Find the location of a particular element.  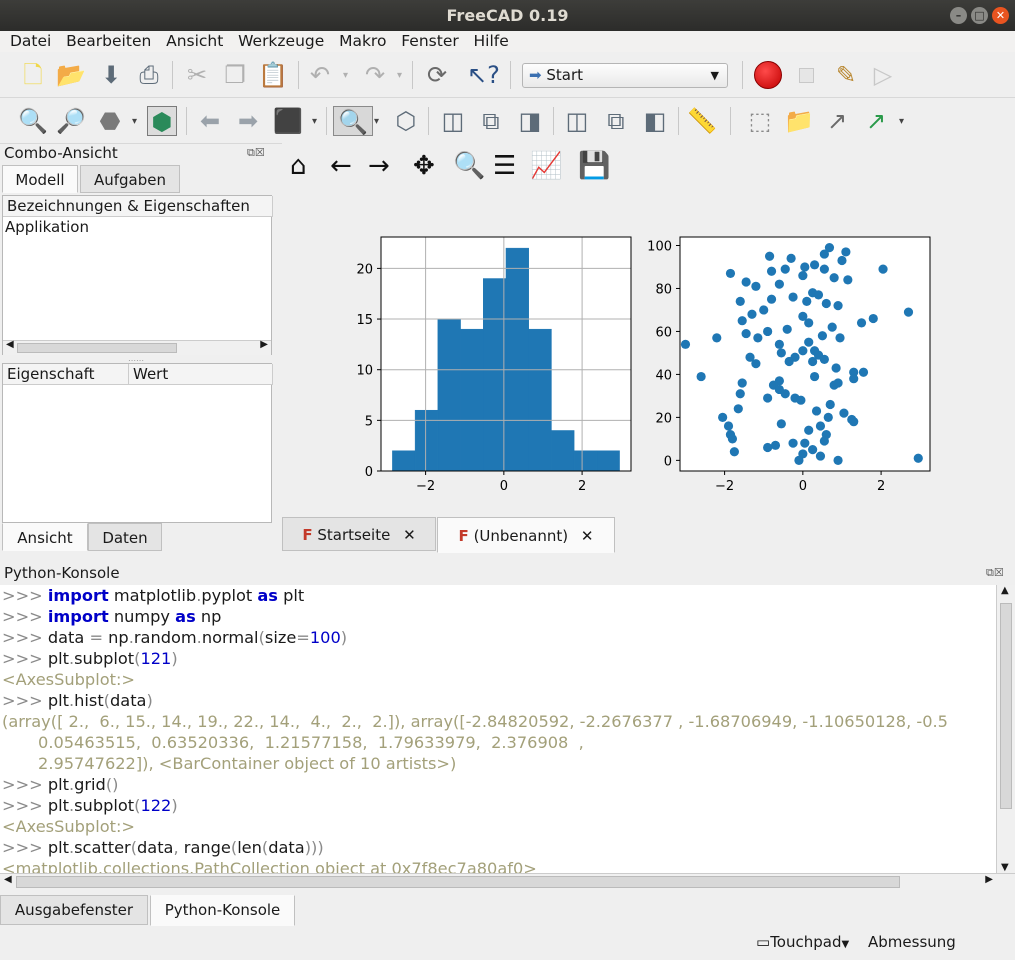

tab-python-konsole: Python-Konsole is located at coordinates (222, 910).